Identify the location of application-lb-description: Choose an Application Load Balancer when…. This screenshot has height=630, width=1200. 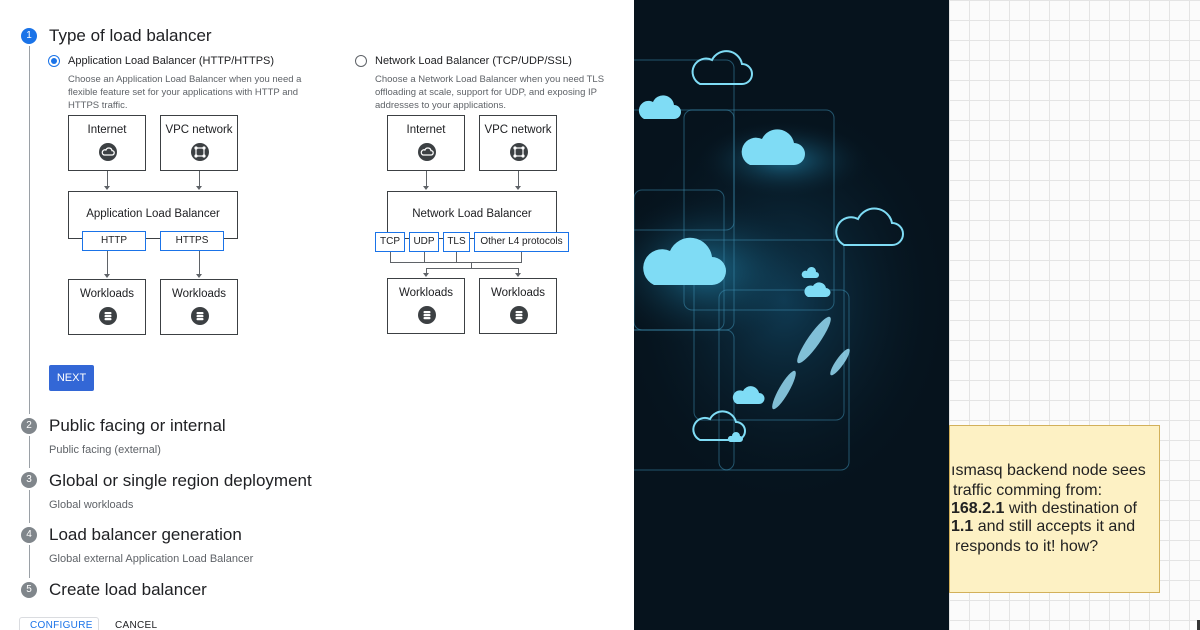
(193, 92).